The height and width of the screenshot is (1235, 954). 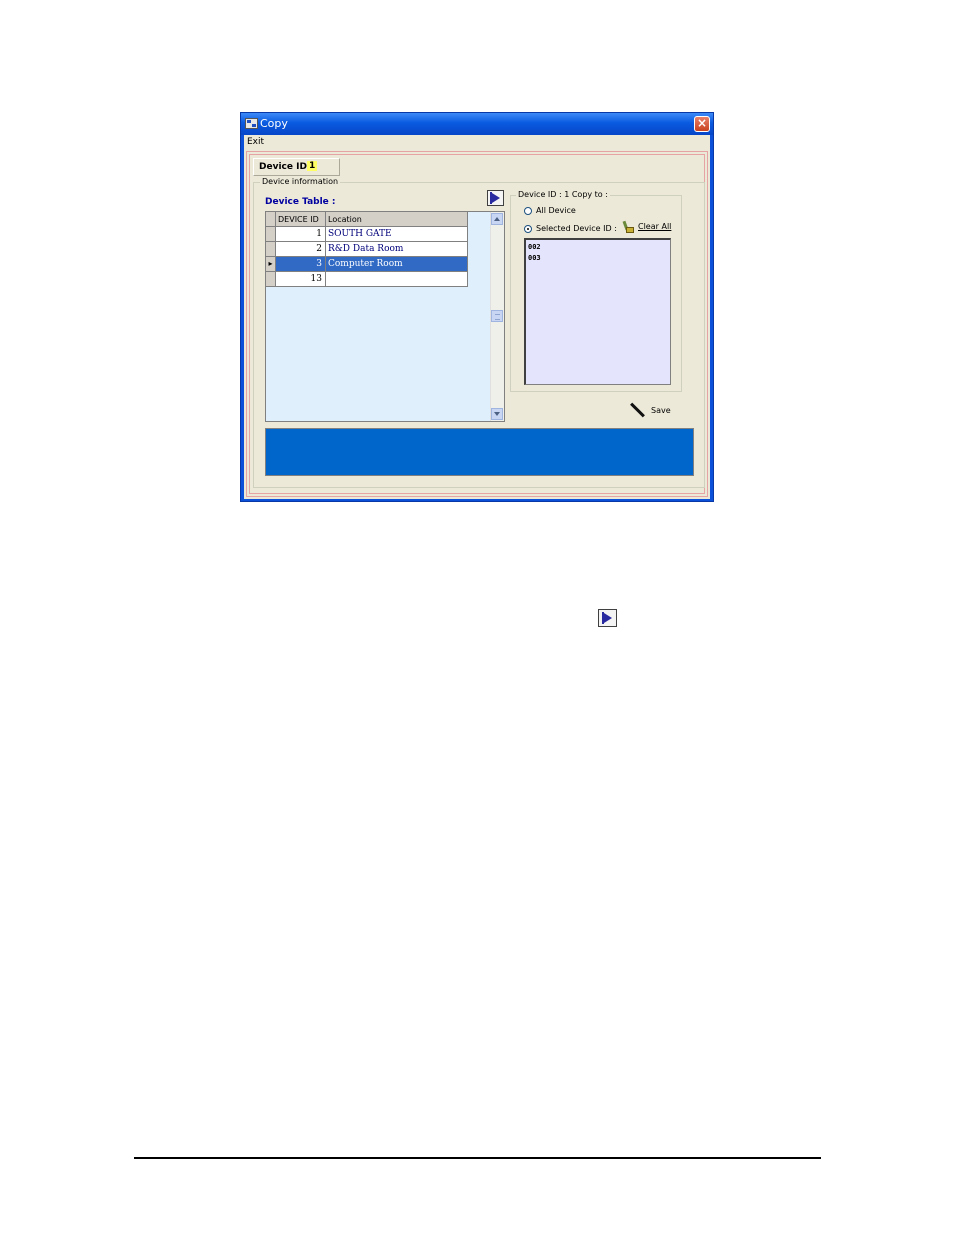 I want to click on cell-device-id: 2, so click(x=301, y=249).